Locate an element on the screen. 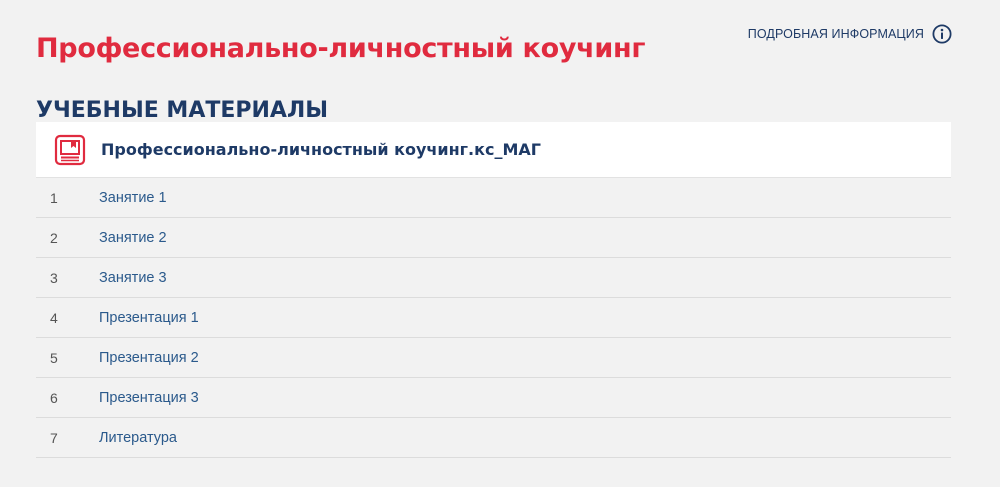  list-item: 4 Презентация 1 is located at coordinates (493, 318).